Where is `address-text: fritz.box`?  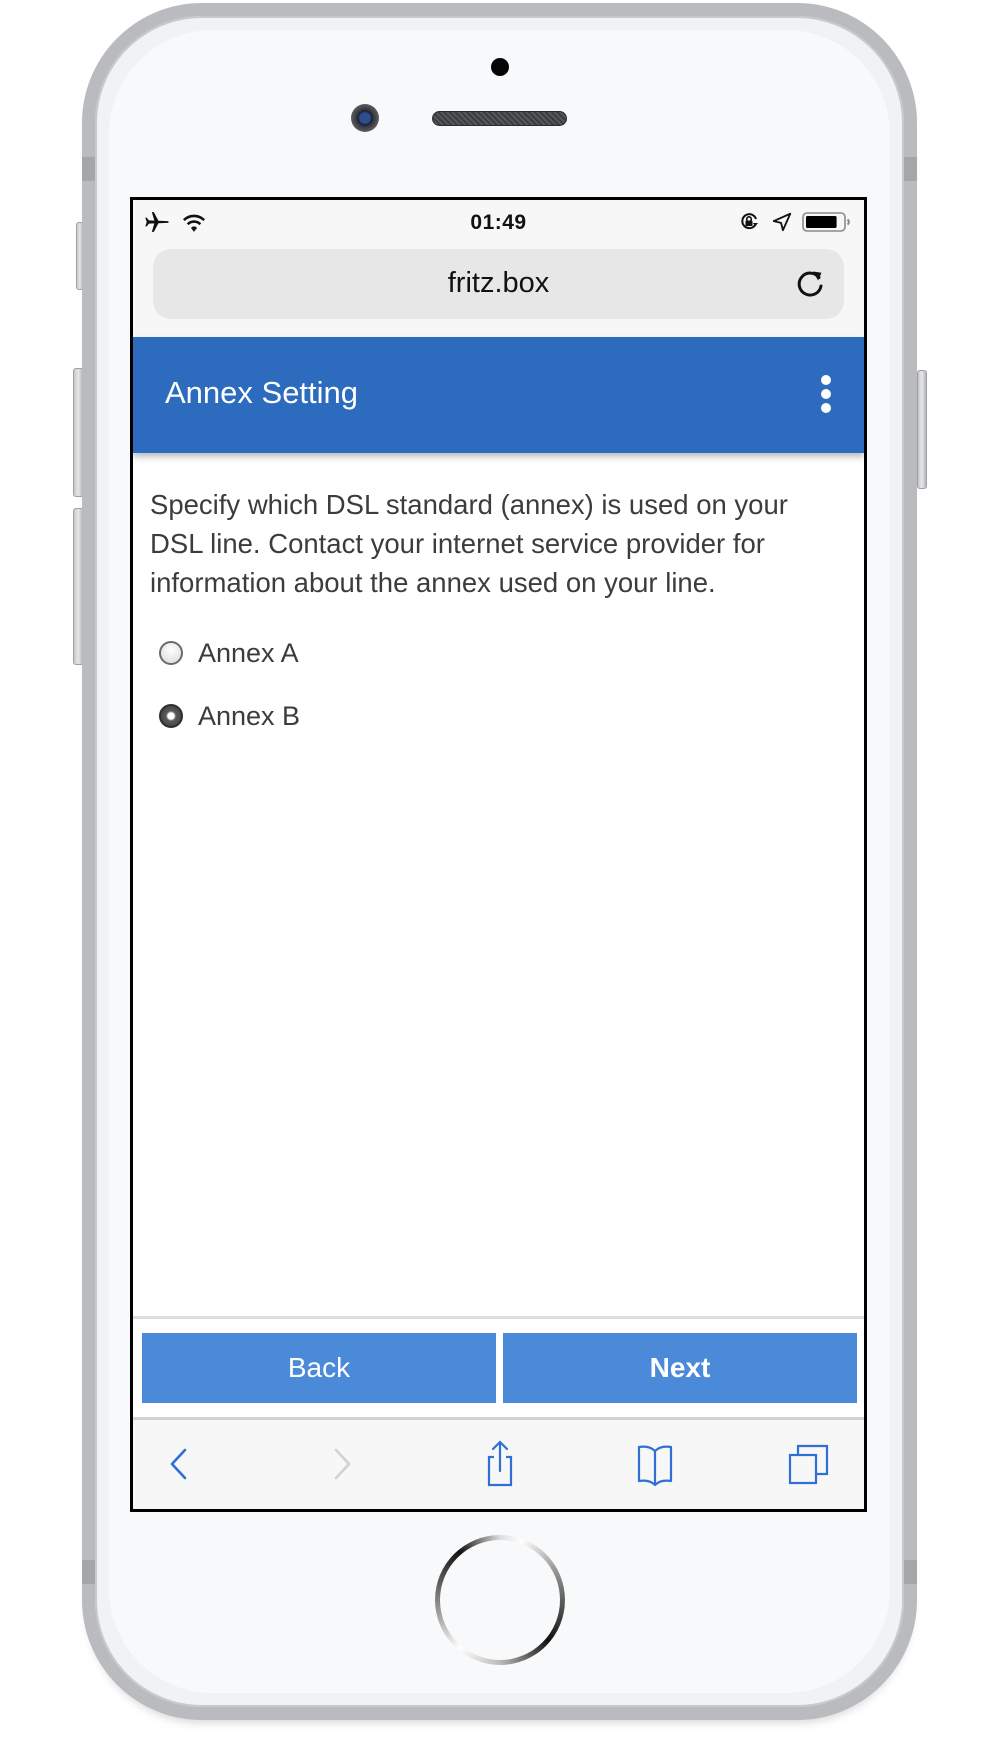
address-text: fritz.box is located at coordinates (498, 283).